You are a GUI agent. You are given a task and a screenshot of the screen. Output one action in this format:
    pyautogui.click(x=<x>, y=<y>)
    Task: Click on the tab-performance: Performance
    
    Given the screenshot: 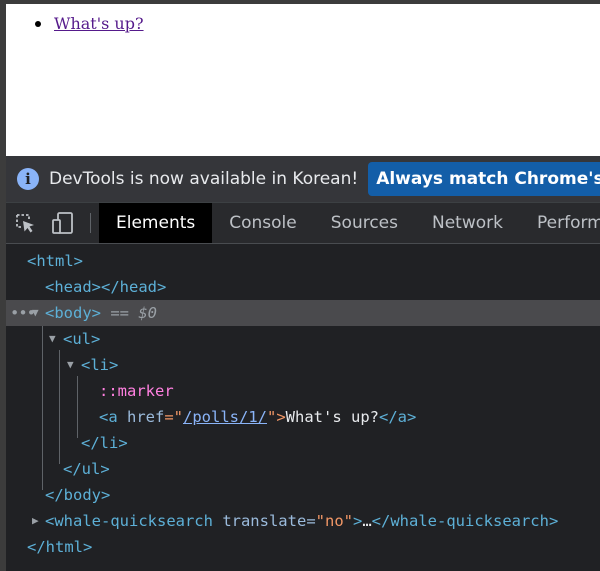 What is the action you would take?
    pyautogui.click(x=560, y=223)
    